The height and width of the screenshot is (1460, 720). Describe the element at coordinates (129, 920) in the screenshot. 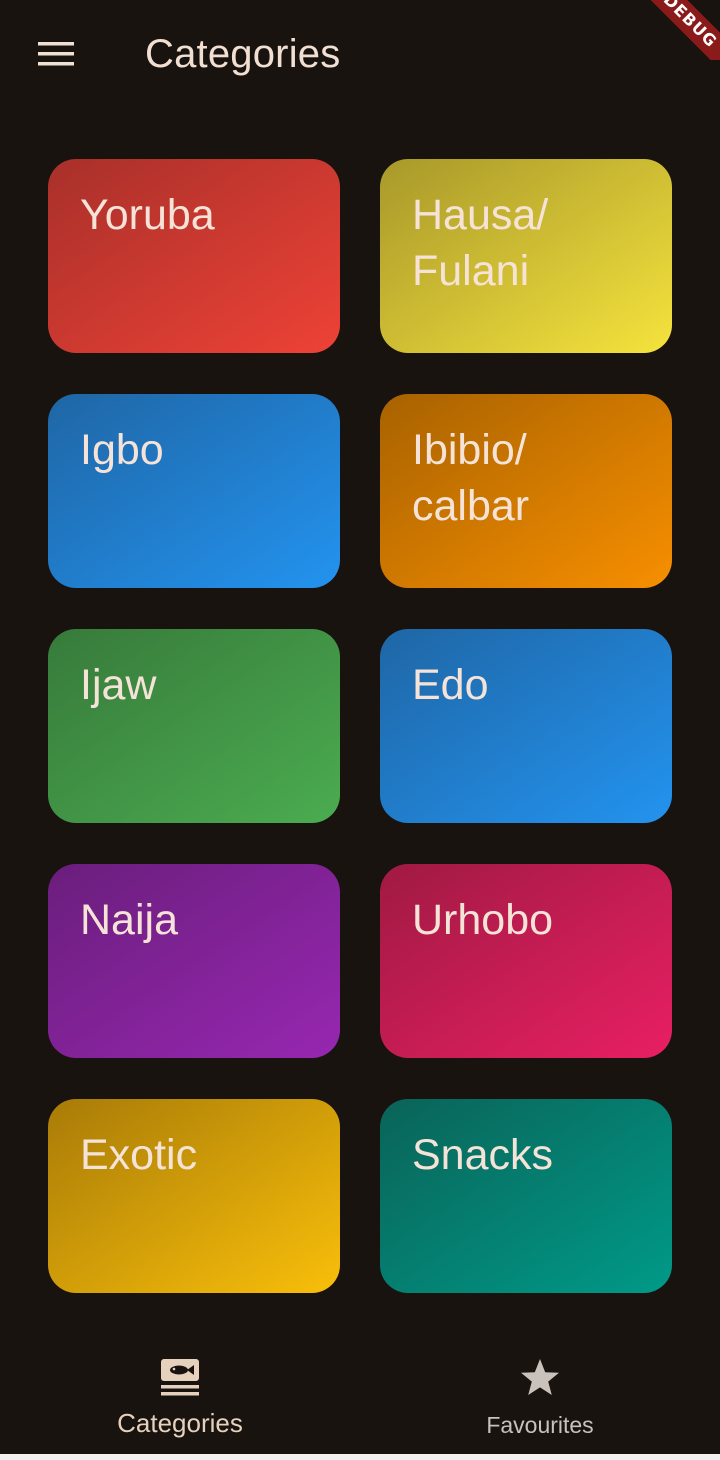

I see `category-label: Naija` at that location.